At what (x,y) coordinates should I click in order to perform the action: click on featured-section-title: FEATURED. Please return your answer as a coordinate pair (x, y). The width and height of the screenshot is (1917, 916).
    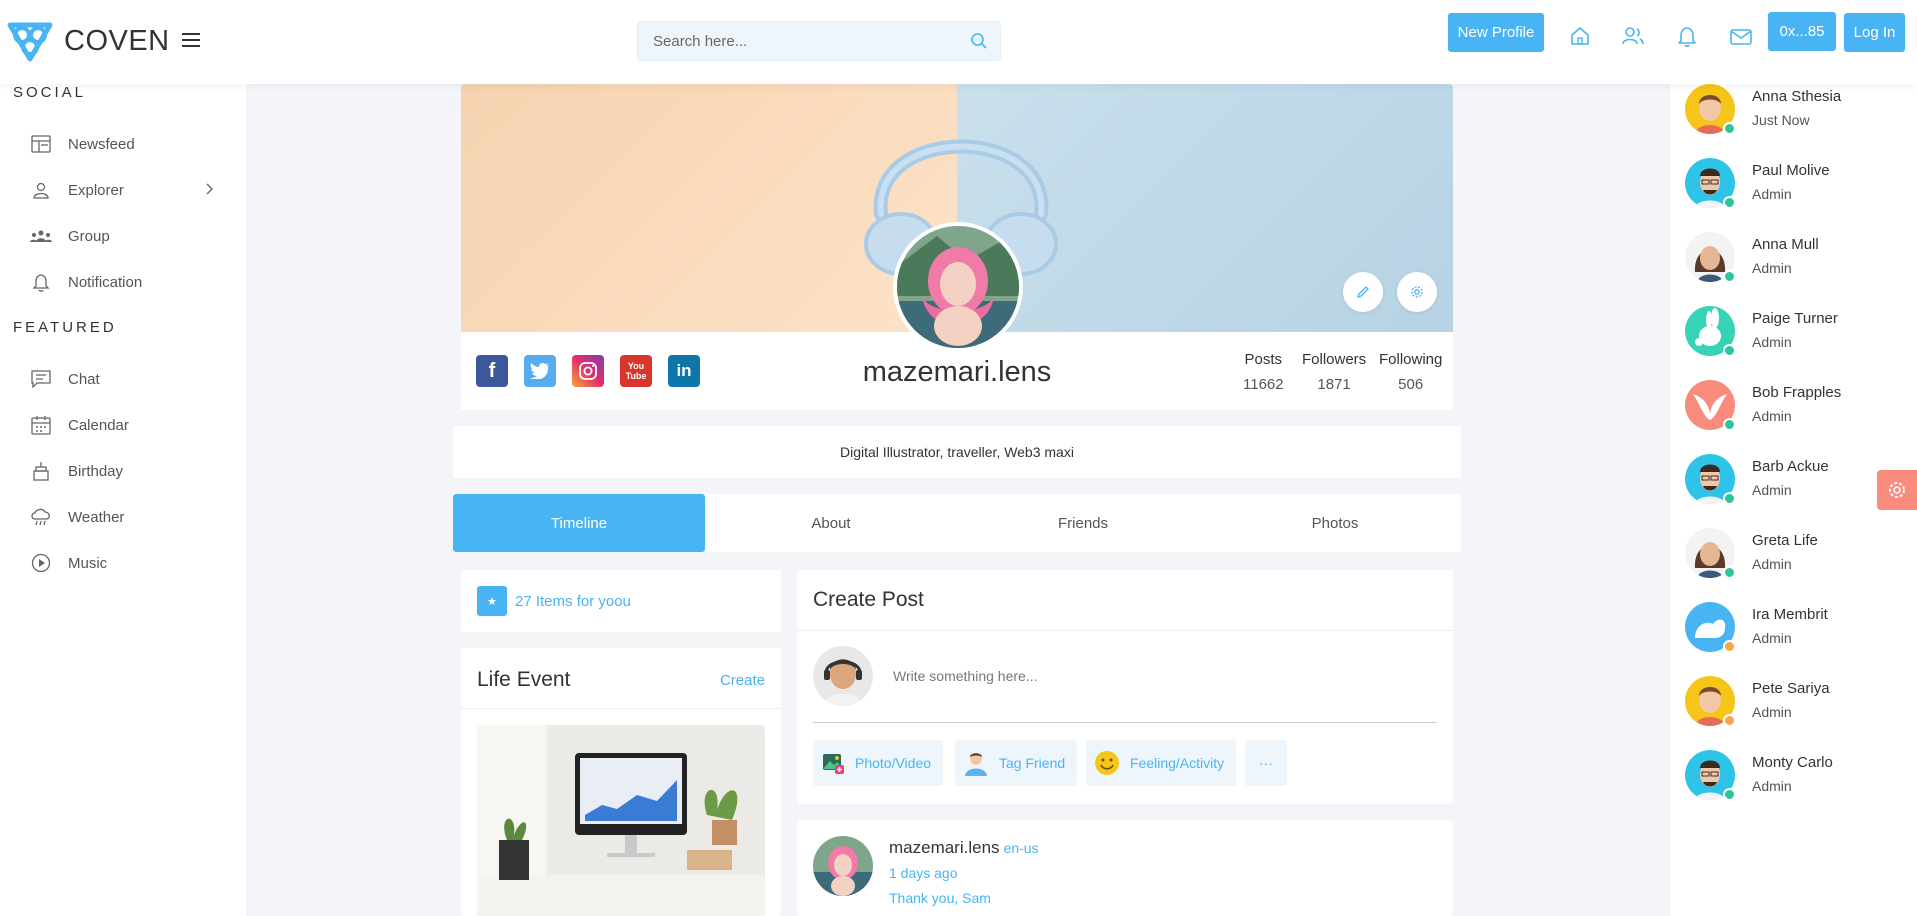
    Looking at the image, I should click on (65, 327).